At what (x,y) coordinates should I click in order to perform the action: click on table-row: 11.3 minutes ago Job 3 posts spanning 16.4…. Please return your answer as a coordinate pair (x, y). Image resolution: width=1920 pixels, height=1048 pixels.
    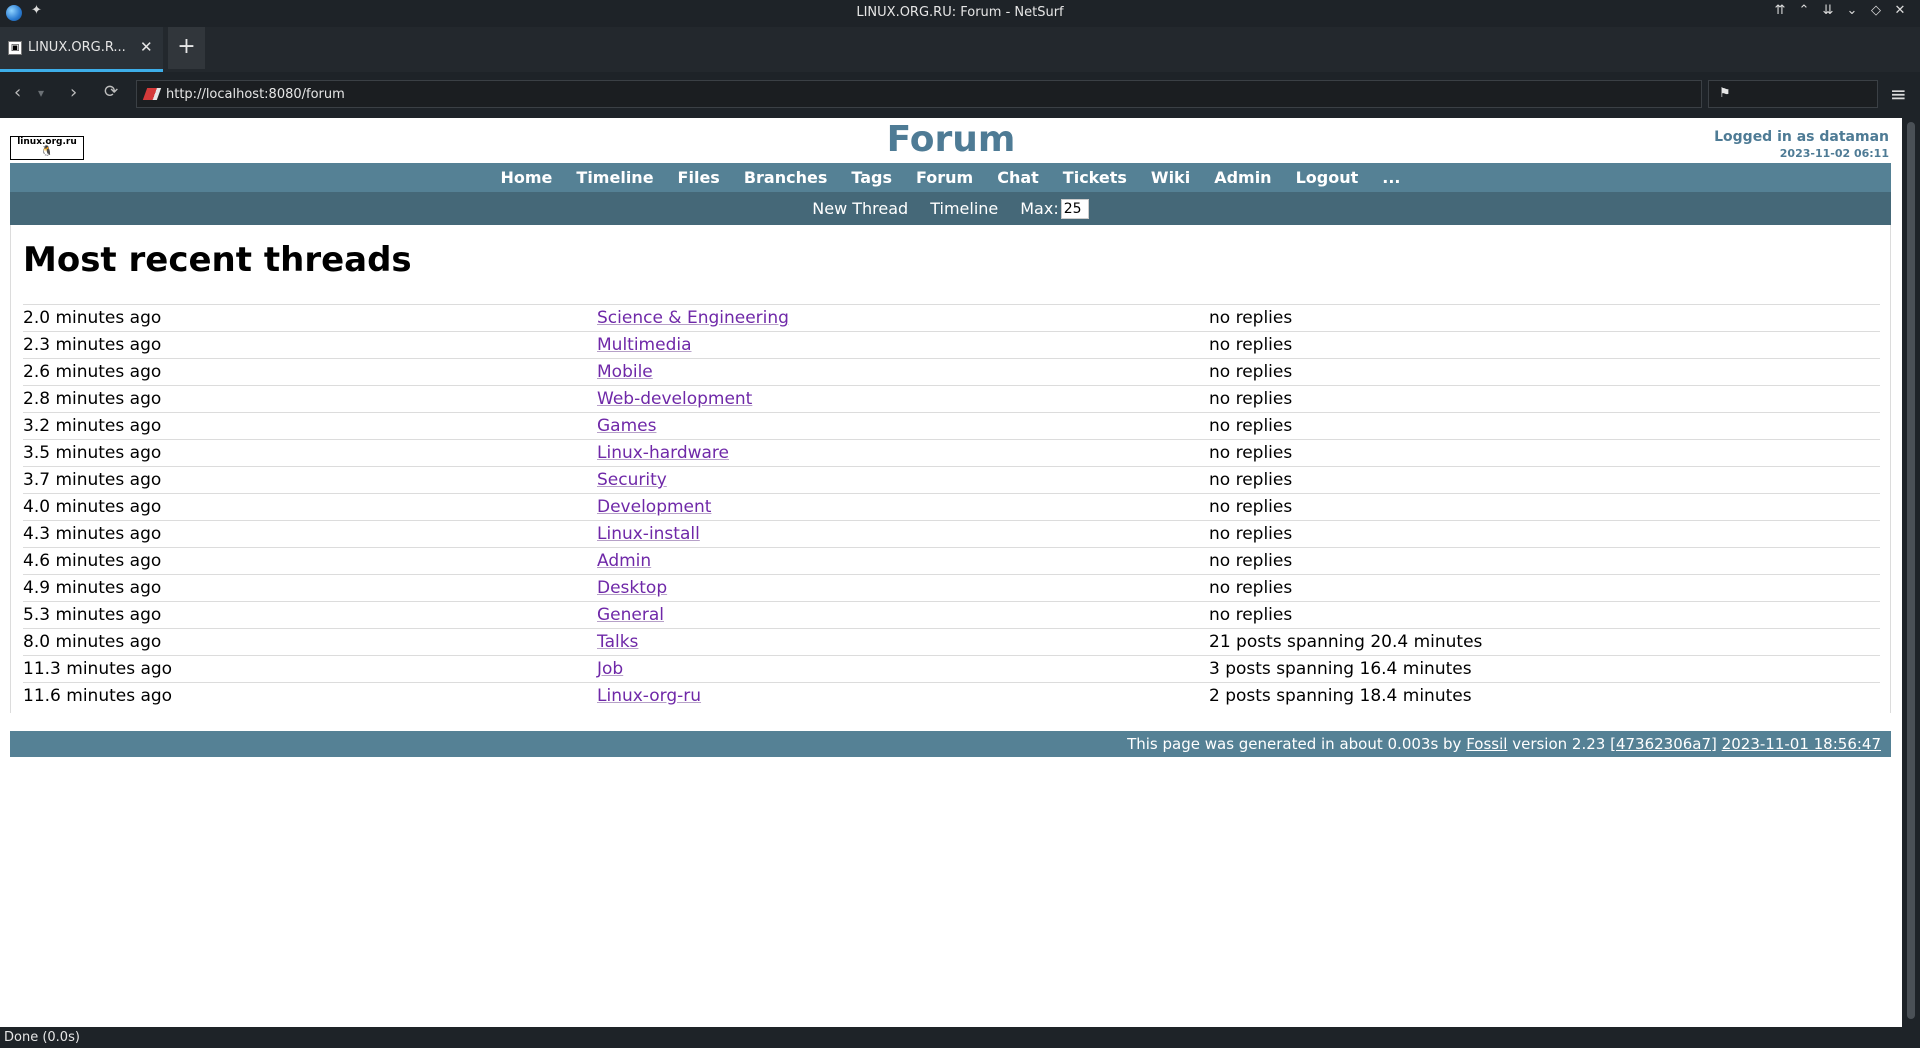
    Looking at the image, I should click on (951, 669).